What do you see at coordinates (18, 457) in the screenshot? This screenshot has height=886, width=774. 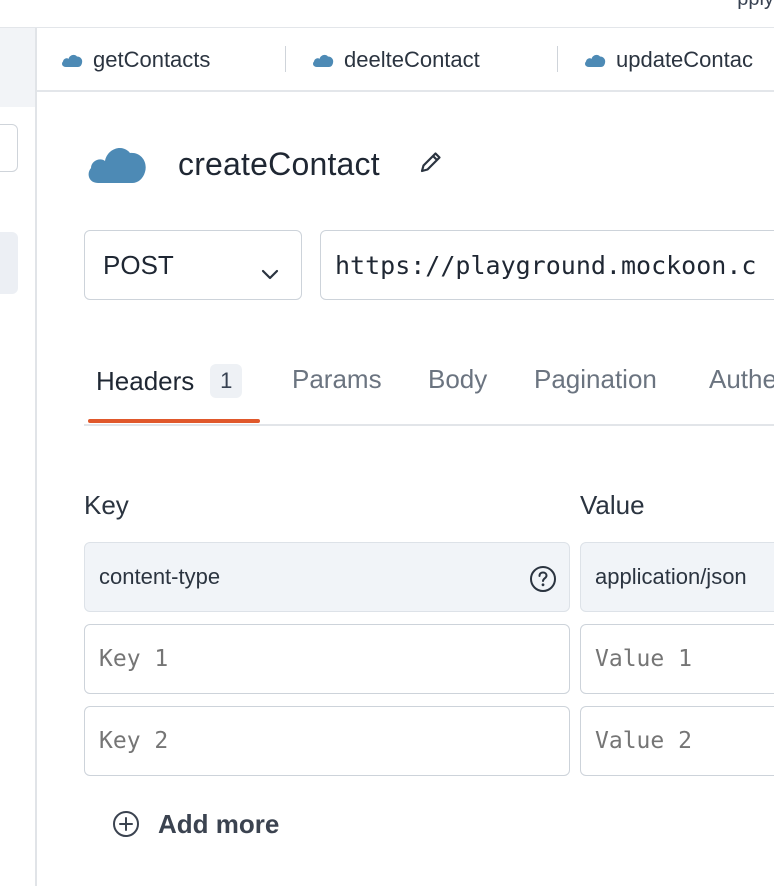 I see `left-sidebar` at bounding box center [18, 457].